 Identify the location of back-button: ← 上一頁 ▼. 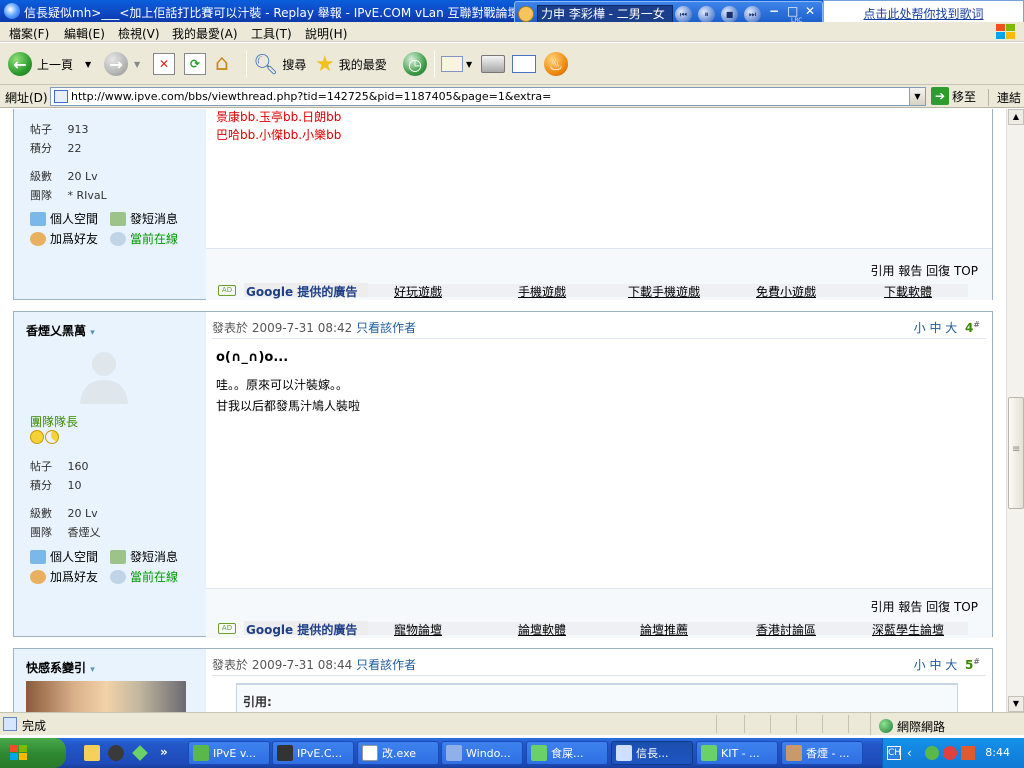
(49, 64).